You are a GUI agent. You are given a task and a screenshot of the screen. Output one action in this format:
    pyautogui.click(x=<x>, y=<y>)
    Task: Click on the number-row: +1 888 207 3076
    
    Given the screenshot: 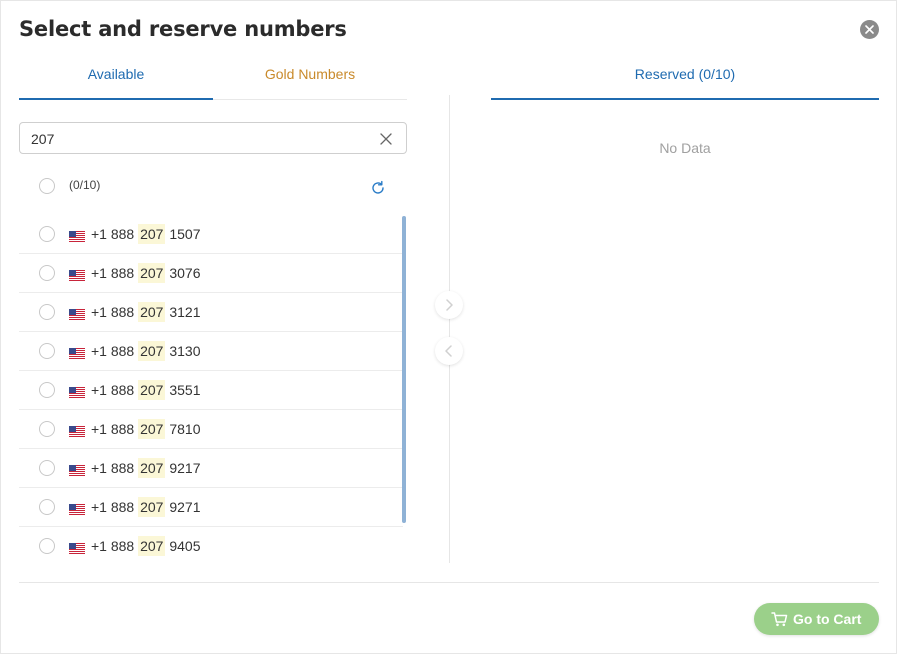 What is the action you would take?
    pyautogui.click(x=211, y=273)
    